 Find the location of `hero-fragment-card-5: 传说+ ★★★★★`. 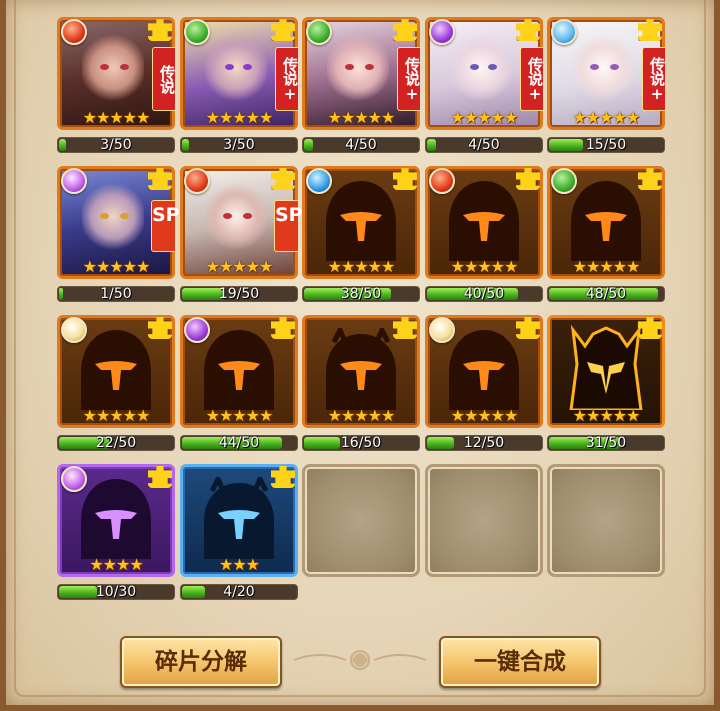

hero-fragment-card-5: 传说+ ★★★★★ is located at coordinates (606, 73).